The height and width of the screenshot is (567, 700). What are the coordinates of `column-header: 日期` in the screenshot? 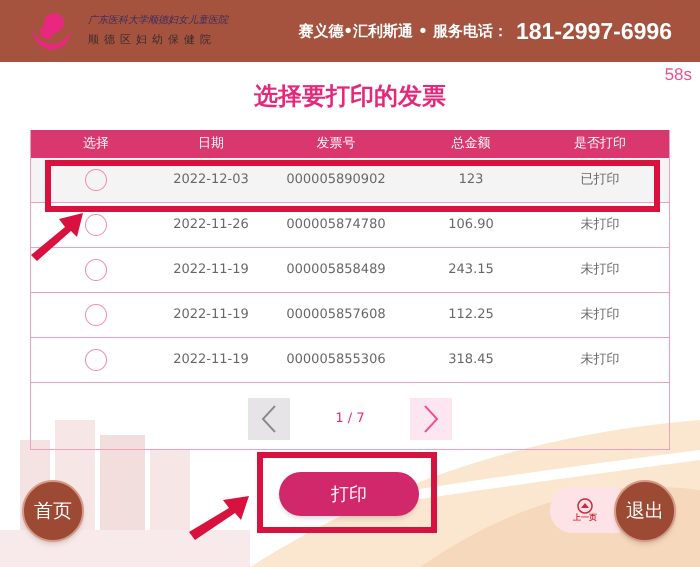 It's located at (211, 144).